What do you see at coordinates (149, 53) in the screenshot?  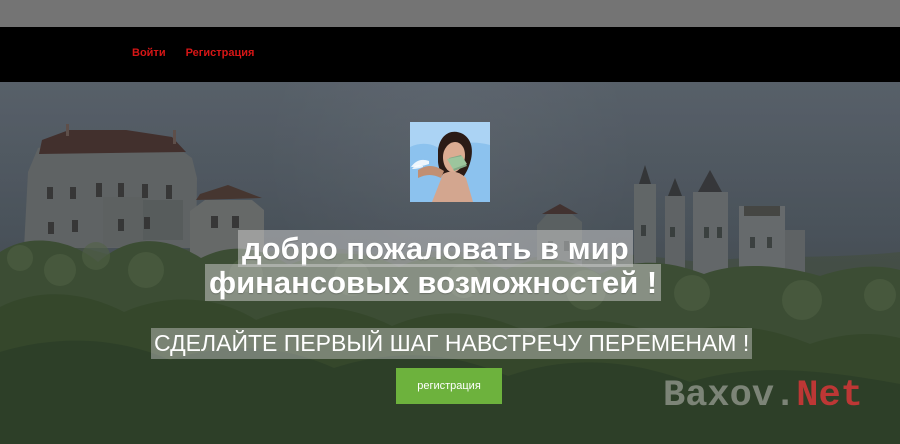 I see `login-link: Войти` at bounding box center [149, 53].